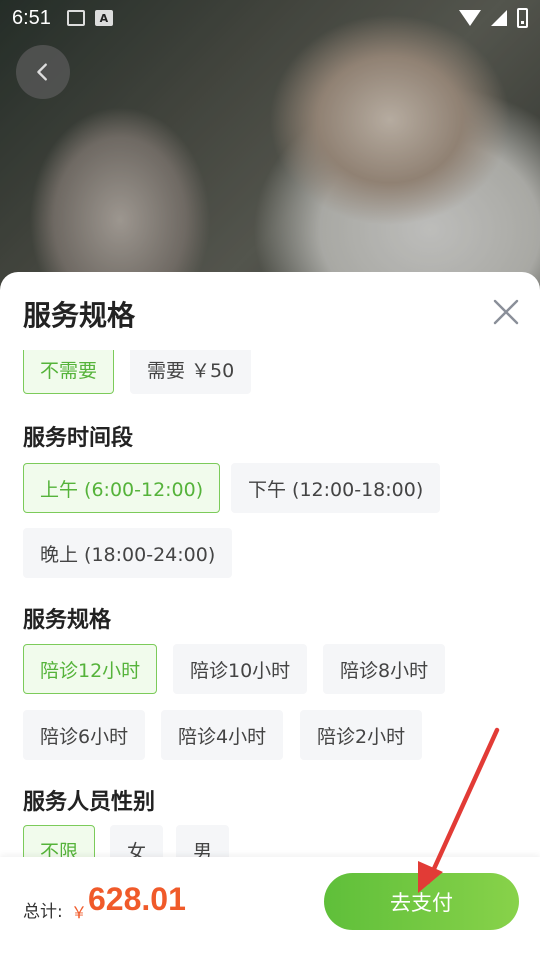 This screenshot has height=960, width=540. I want to click on option-spec-6h: 陪诊6小时, so click(84, 735).